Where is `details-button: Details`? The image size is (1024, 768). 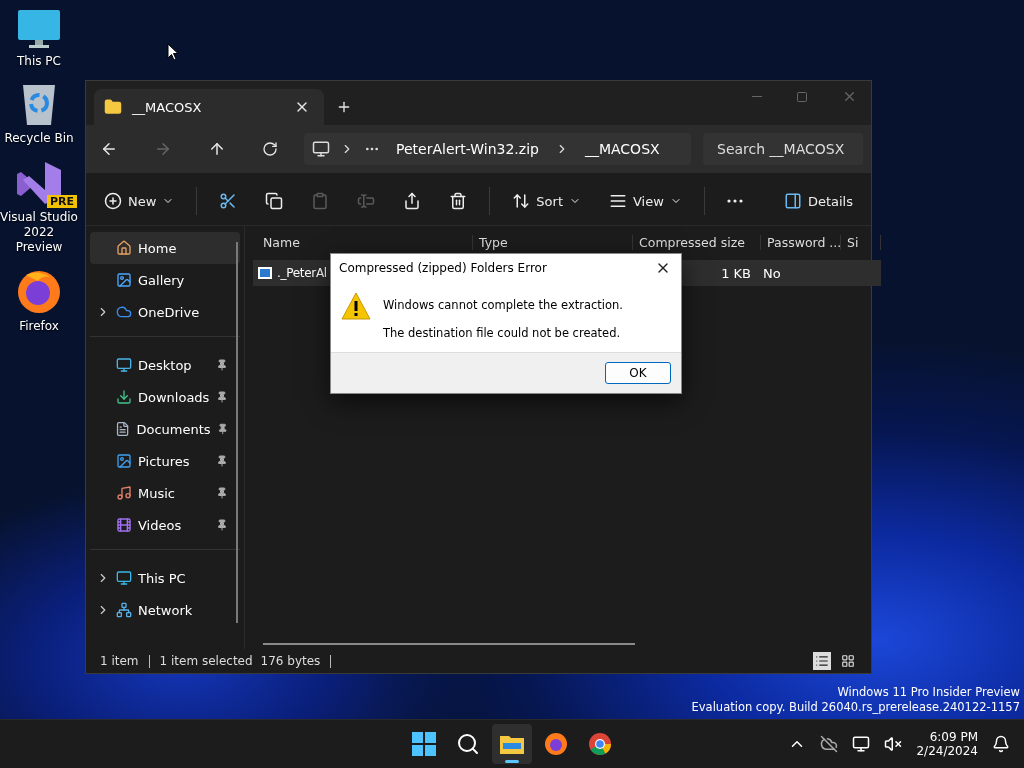 details-button: Details is located at coordinates (818, 201).